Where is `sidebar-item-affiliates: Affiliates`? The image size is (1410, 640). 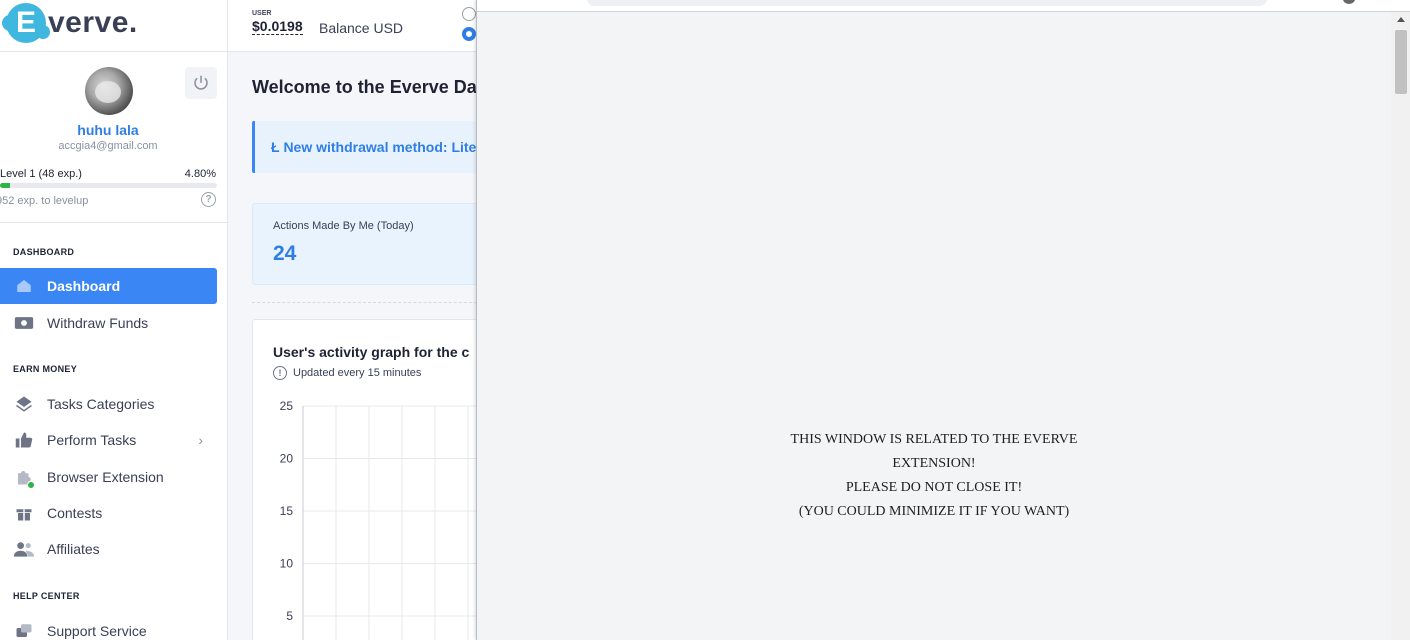
sidebar-item-affiliates: Affiliates is located at coordinates (108, 549).